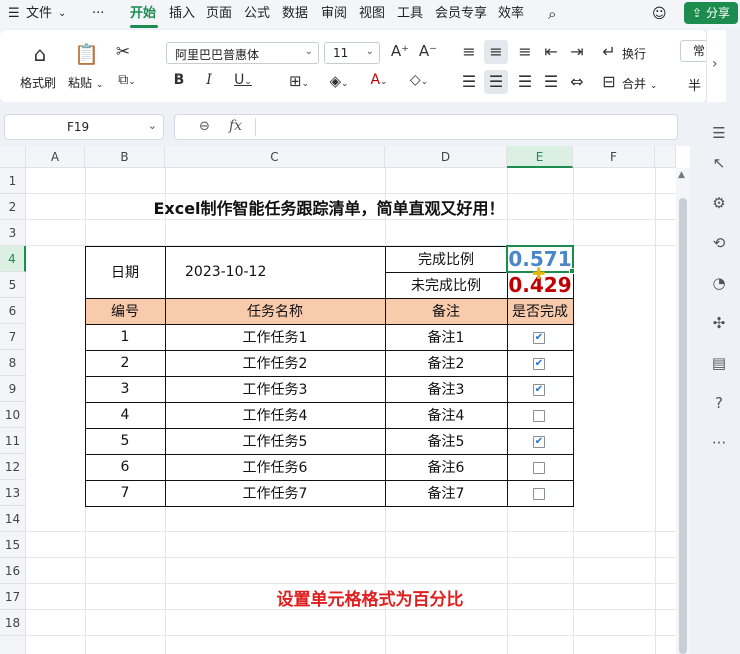 This screenshot has width=740, height=654. Describe the element at coordinates (379, 80) in the screenshot. I see `font-color-icon: A⌄` at that location.